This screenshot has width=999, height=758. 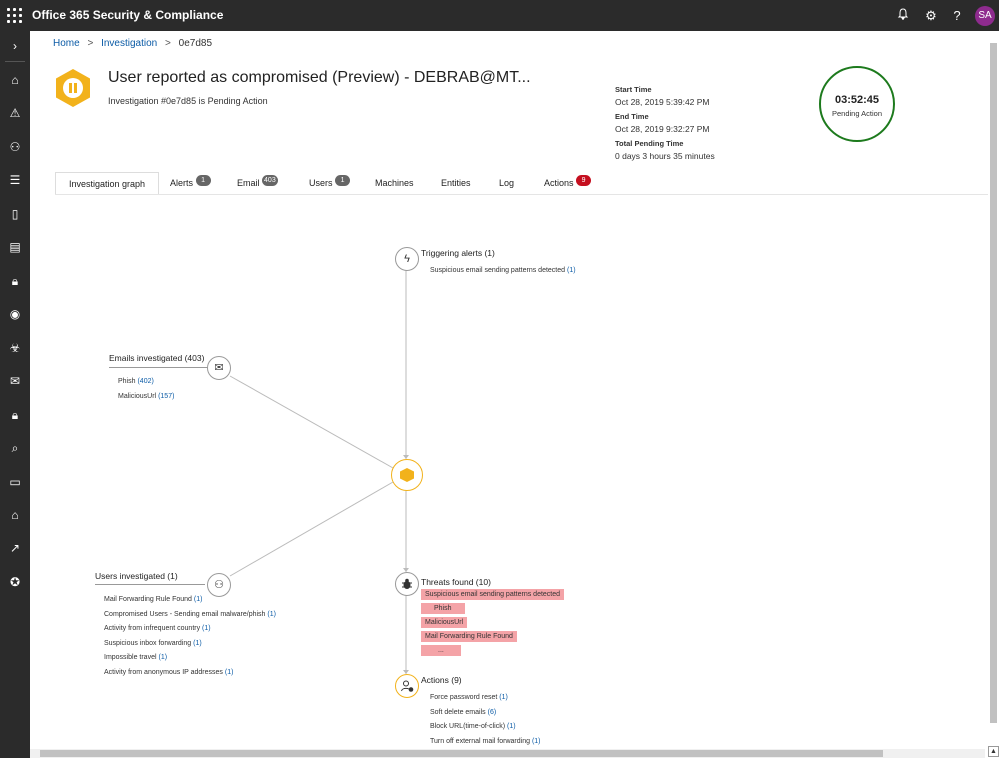 I want to click on tab-actions: Actions 9, so click(x=568, y=183).